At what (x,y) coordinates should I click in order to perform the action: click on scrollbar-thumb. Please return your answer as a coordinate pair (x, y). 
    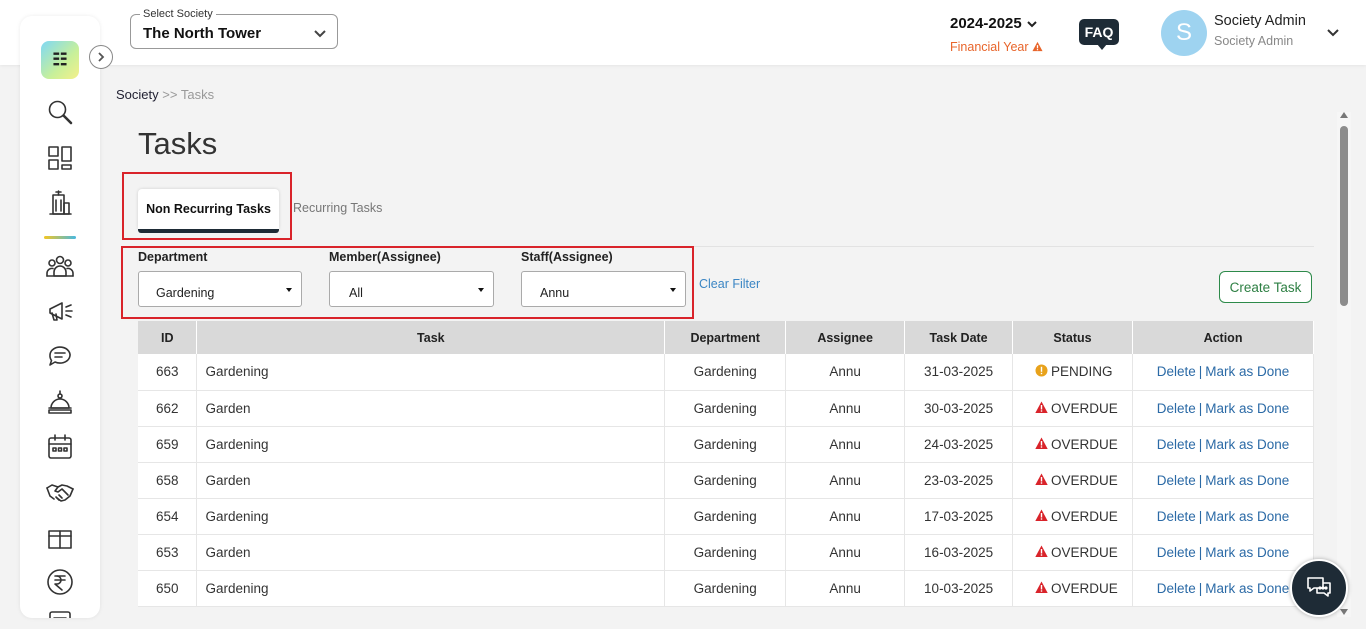
    Looking at the image, I should click on (1344, 216).